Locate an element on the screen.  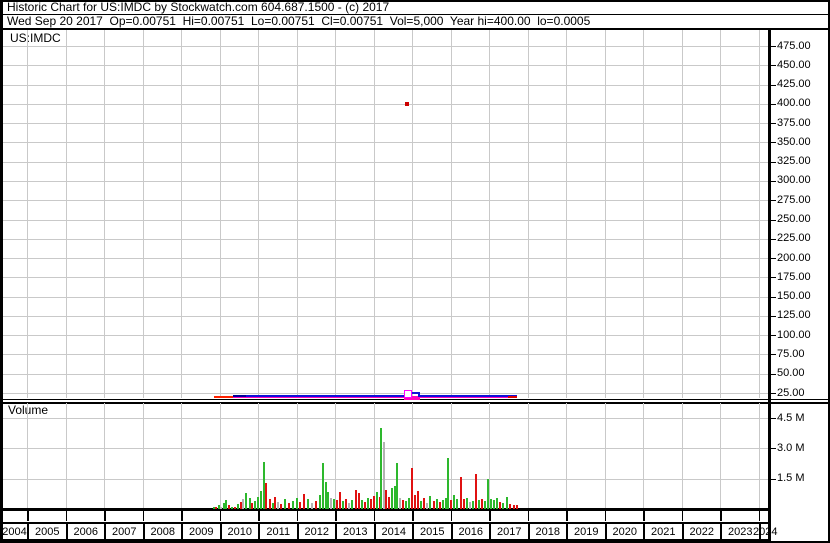
header-separator-line is located at coordinates (415, 14).